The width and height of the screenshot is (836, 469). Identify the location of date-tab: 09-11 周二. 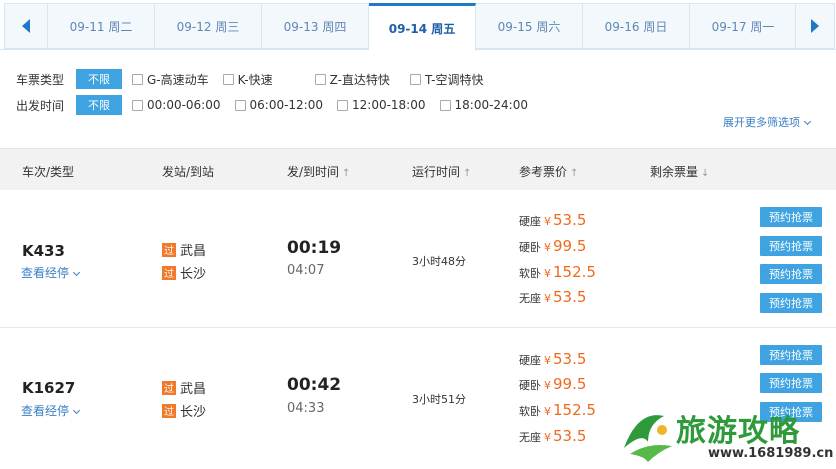
(101, 26).